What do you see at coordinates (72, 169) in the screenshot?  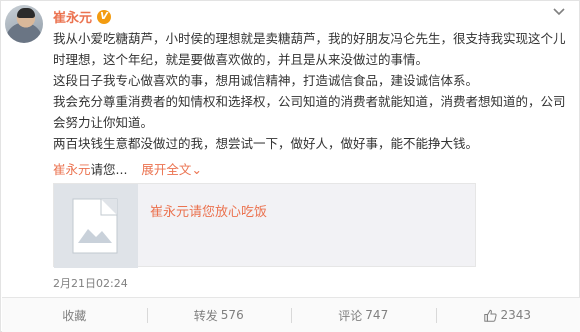 I see `mention-link: 崔永元` at bounding box center [72, 169].